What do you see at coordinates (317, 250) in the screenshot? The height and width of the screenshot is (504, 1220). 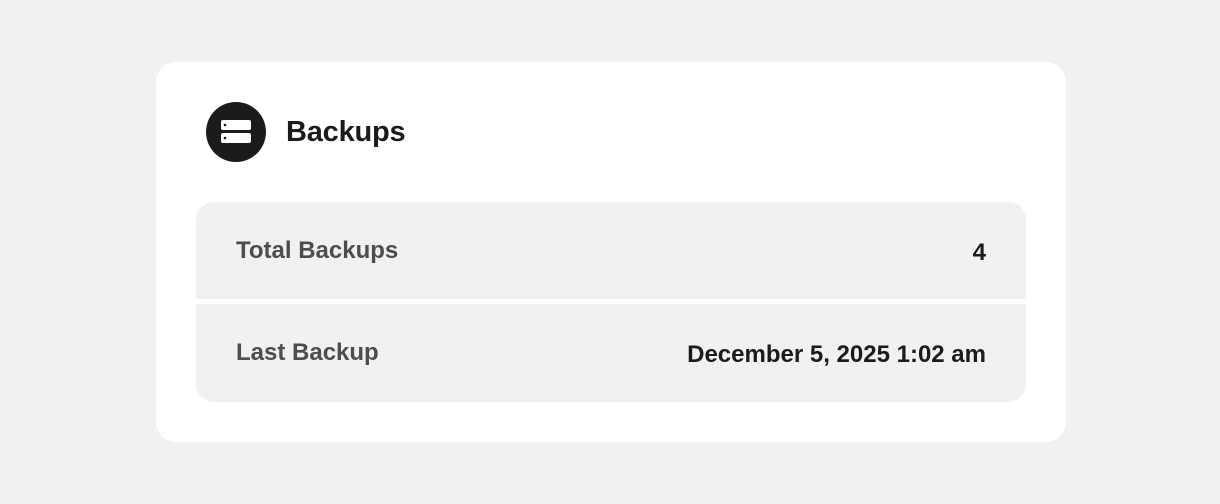 I see `stat-label: Total Backups` at bounding box center [317, 250].